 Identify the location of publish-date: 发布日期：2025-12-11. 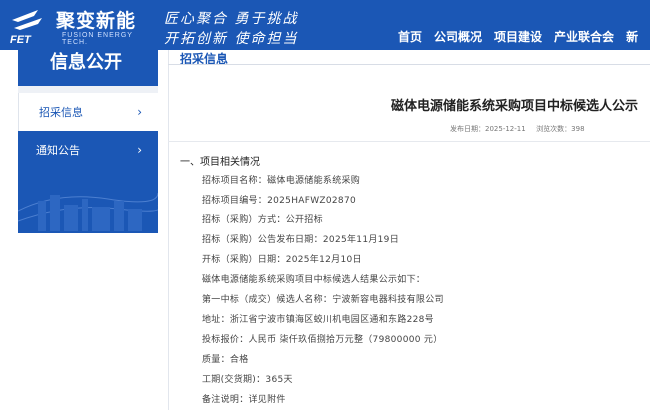
(488, 129).